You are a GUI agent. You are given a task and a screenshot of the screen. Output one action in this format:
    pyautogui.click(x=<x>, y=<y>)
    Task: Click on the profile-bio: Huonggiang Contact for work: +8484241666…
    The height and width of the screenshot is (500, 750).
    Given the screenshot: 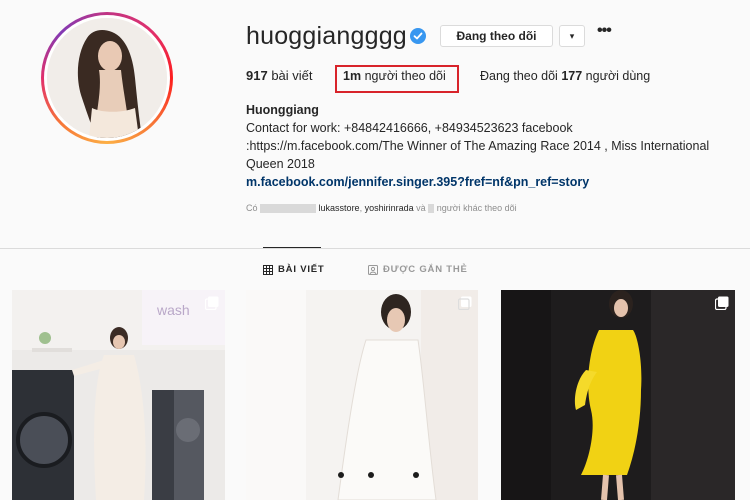 What is the action you would take?
    pyautogui.click(x=486, y=146)
    